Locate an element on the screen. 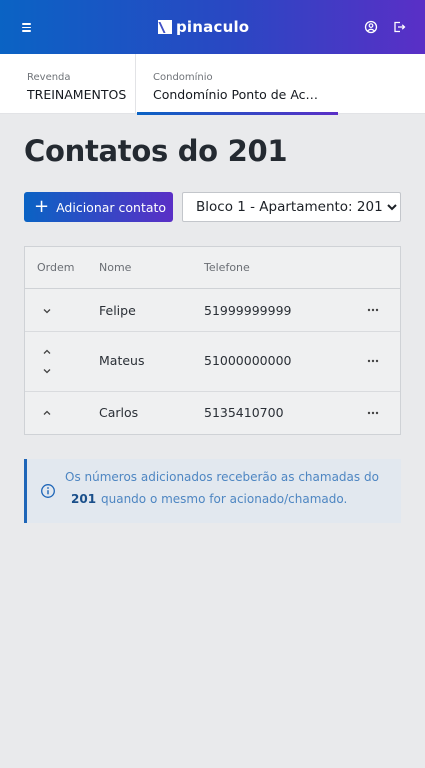 This screenshot has height=768, width=425. plus-icon: + is located at coordinates (42, 206).